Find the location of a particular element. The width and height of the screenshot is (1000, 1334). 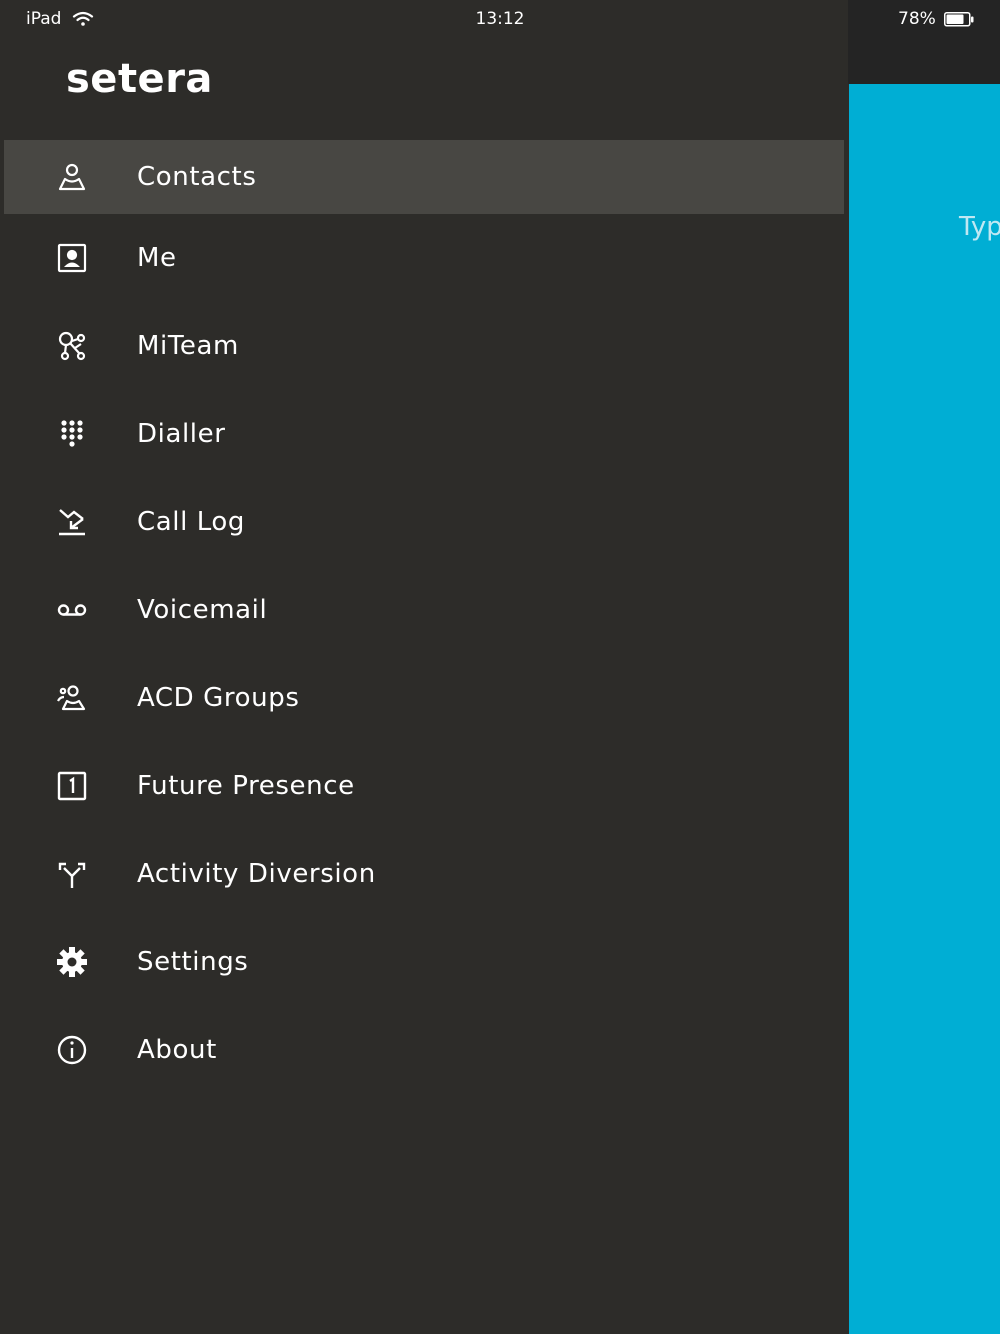

menu-item-label: Call Log is located at coordinates (191, 522).